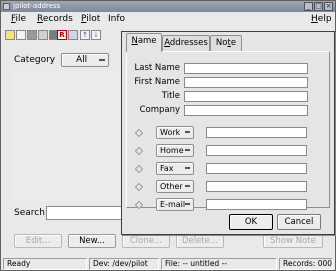 This screenshot has height=271, width=336. What do you see at coordinates (157, 82) in the screenshot?
I see `first-name-label: First Name` at bounding box center [157, 82].